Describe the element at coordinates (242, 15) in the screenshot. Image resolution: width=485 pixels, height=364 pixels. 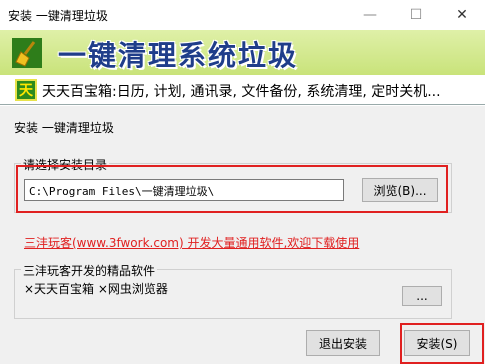
I see `title-bar: 安装 一键清理垃圾 — ☐ ✕` at that location.